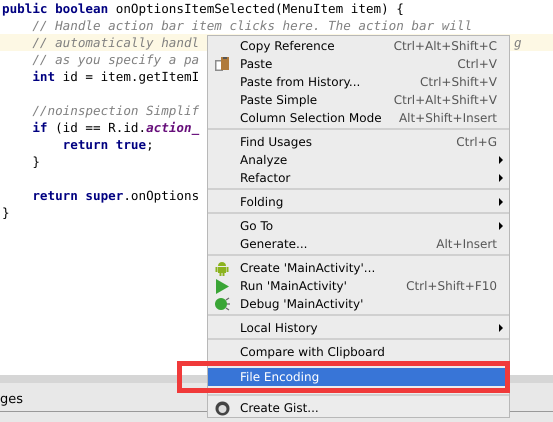  I want to click on menu-item: Run 'MainActivity' Ctrl+Shift+F10, so click(358, 286).